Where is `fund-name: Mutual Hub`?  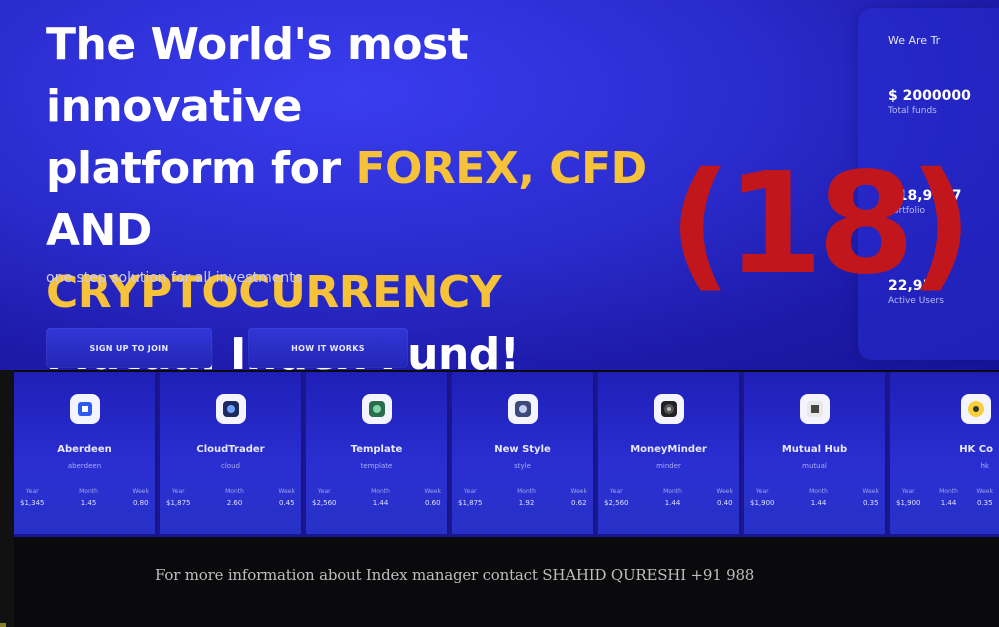
fund-name: Mutual Hub is located at coordinates (814, 449).